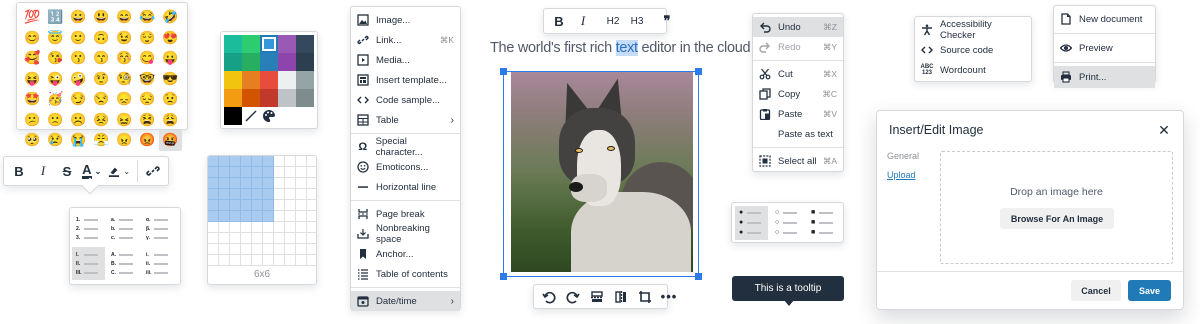  Describe the element at coordinates (973, 70) in the screenshot. I see `menu-item-wordcount: ABC 123 Wordcount` at that location.